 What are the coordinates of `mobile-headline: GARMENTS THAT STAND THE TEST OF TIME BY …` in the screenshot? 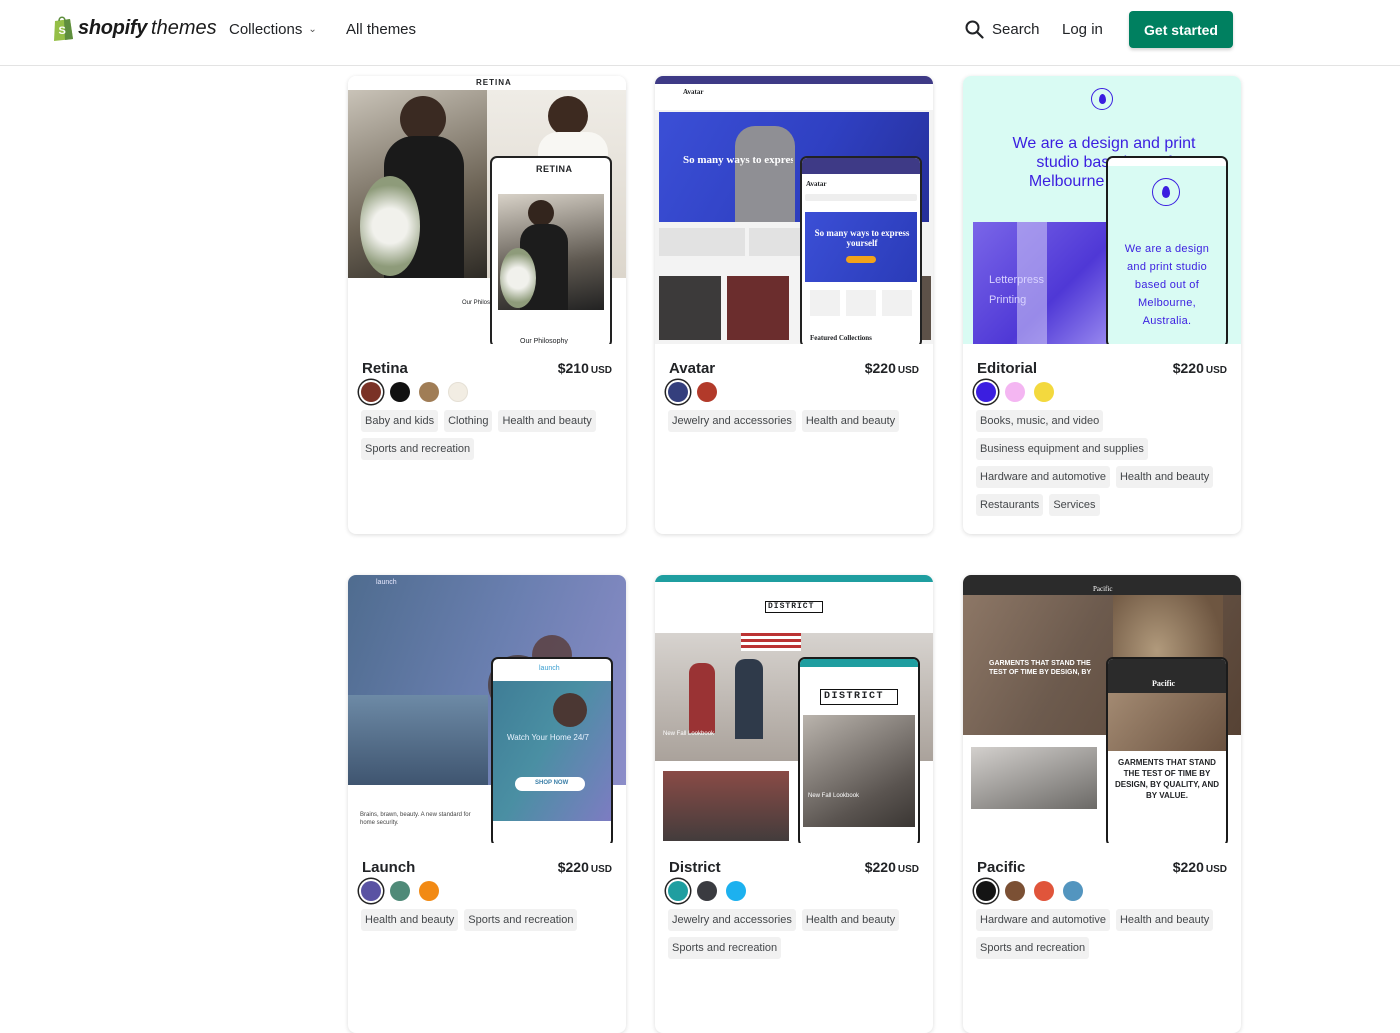 It's located at (1166, 779).